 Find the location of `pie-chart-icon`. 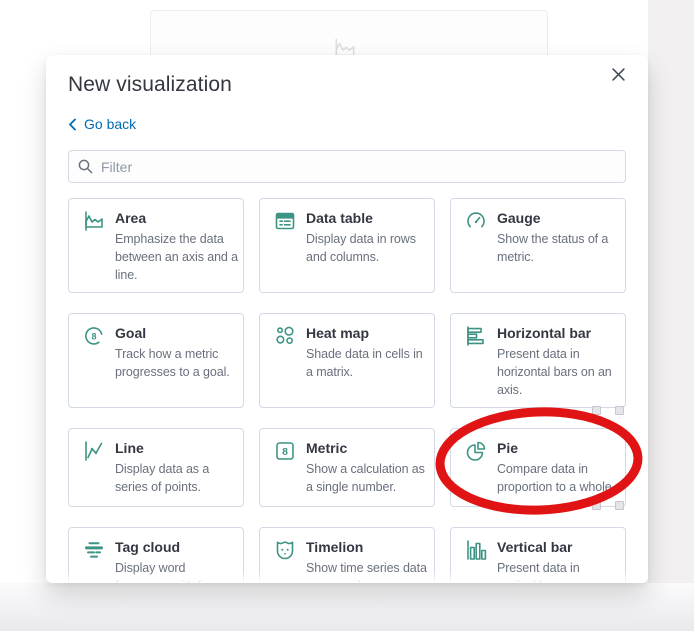

pie-chart-icon is located at coordinates (476, 451).